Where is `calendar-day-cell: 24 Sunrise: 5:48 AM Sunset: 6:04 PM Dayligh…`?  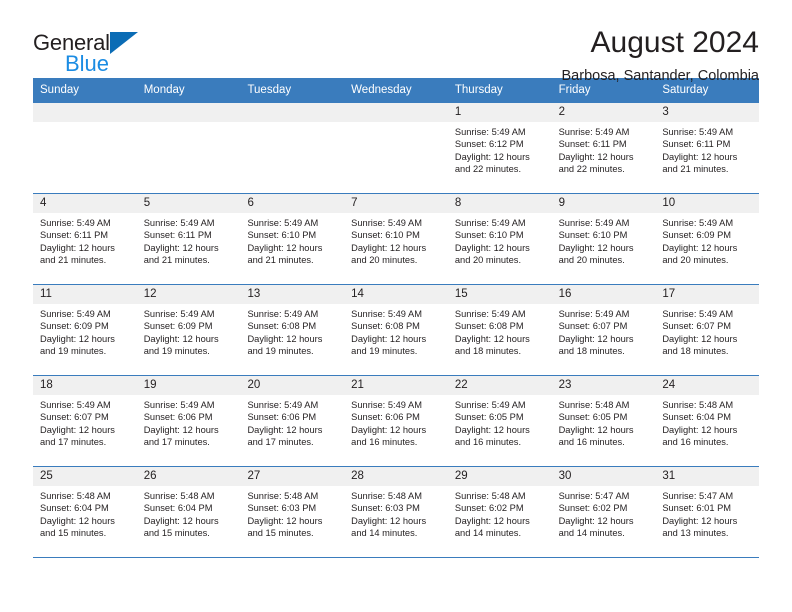 calendar-day-cell: 24 Sunrise: 5:48 AM Sunset: 6:04 PM Dayligh… is located at coordinates (707, 421).